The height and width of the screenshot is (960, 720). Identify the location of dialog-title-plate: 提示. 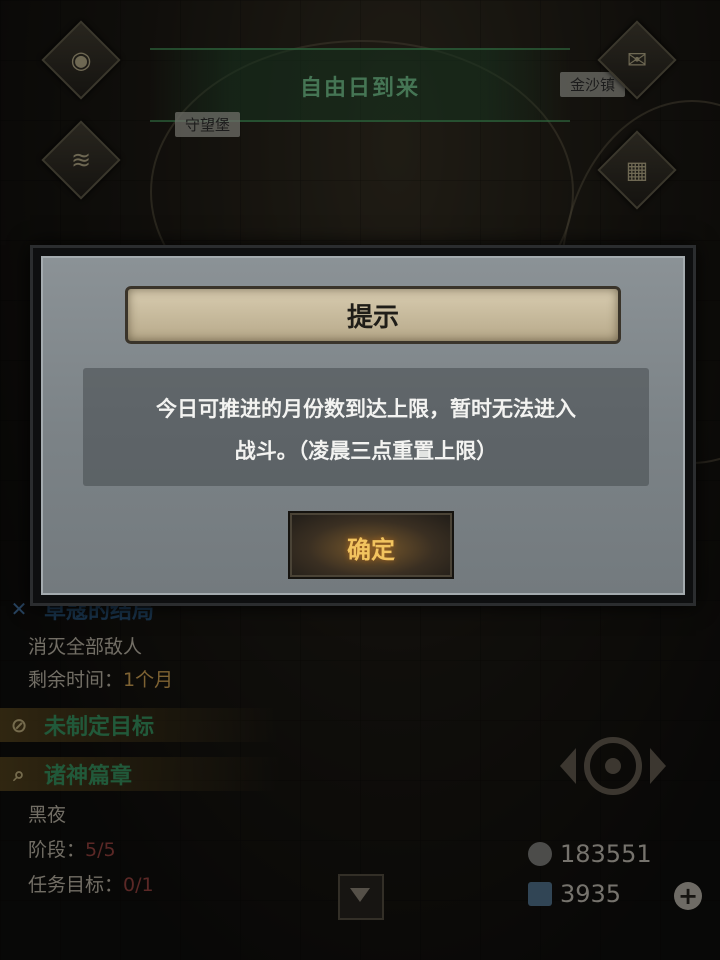
(373, 315).